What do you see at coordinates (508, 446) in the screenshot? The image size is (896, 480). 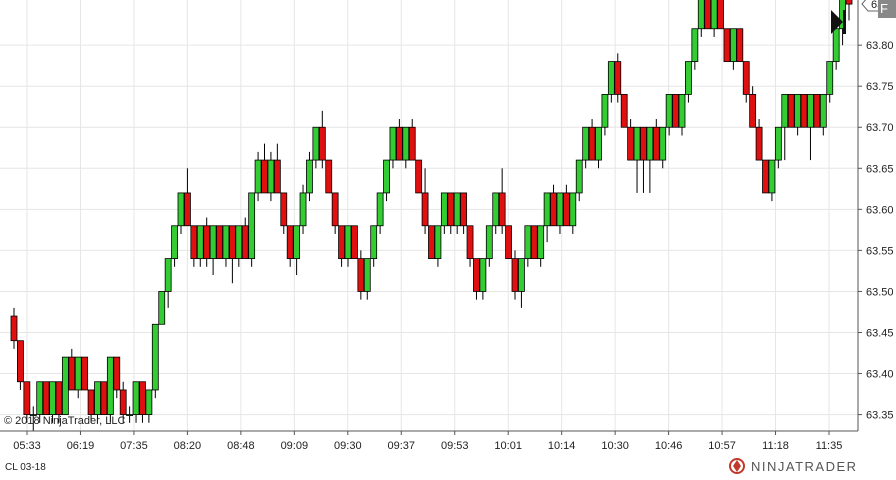 I see `x-tick-label: 10:01` at bounding box center [508, 446].